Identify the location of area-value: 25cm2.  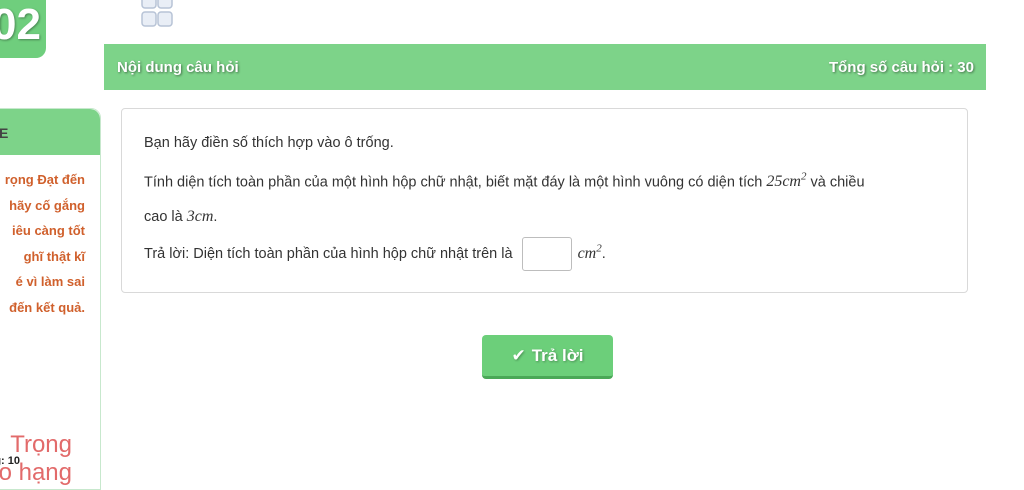
(786, 181).